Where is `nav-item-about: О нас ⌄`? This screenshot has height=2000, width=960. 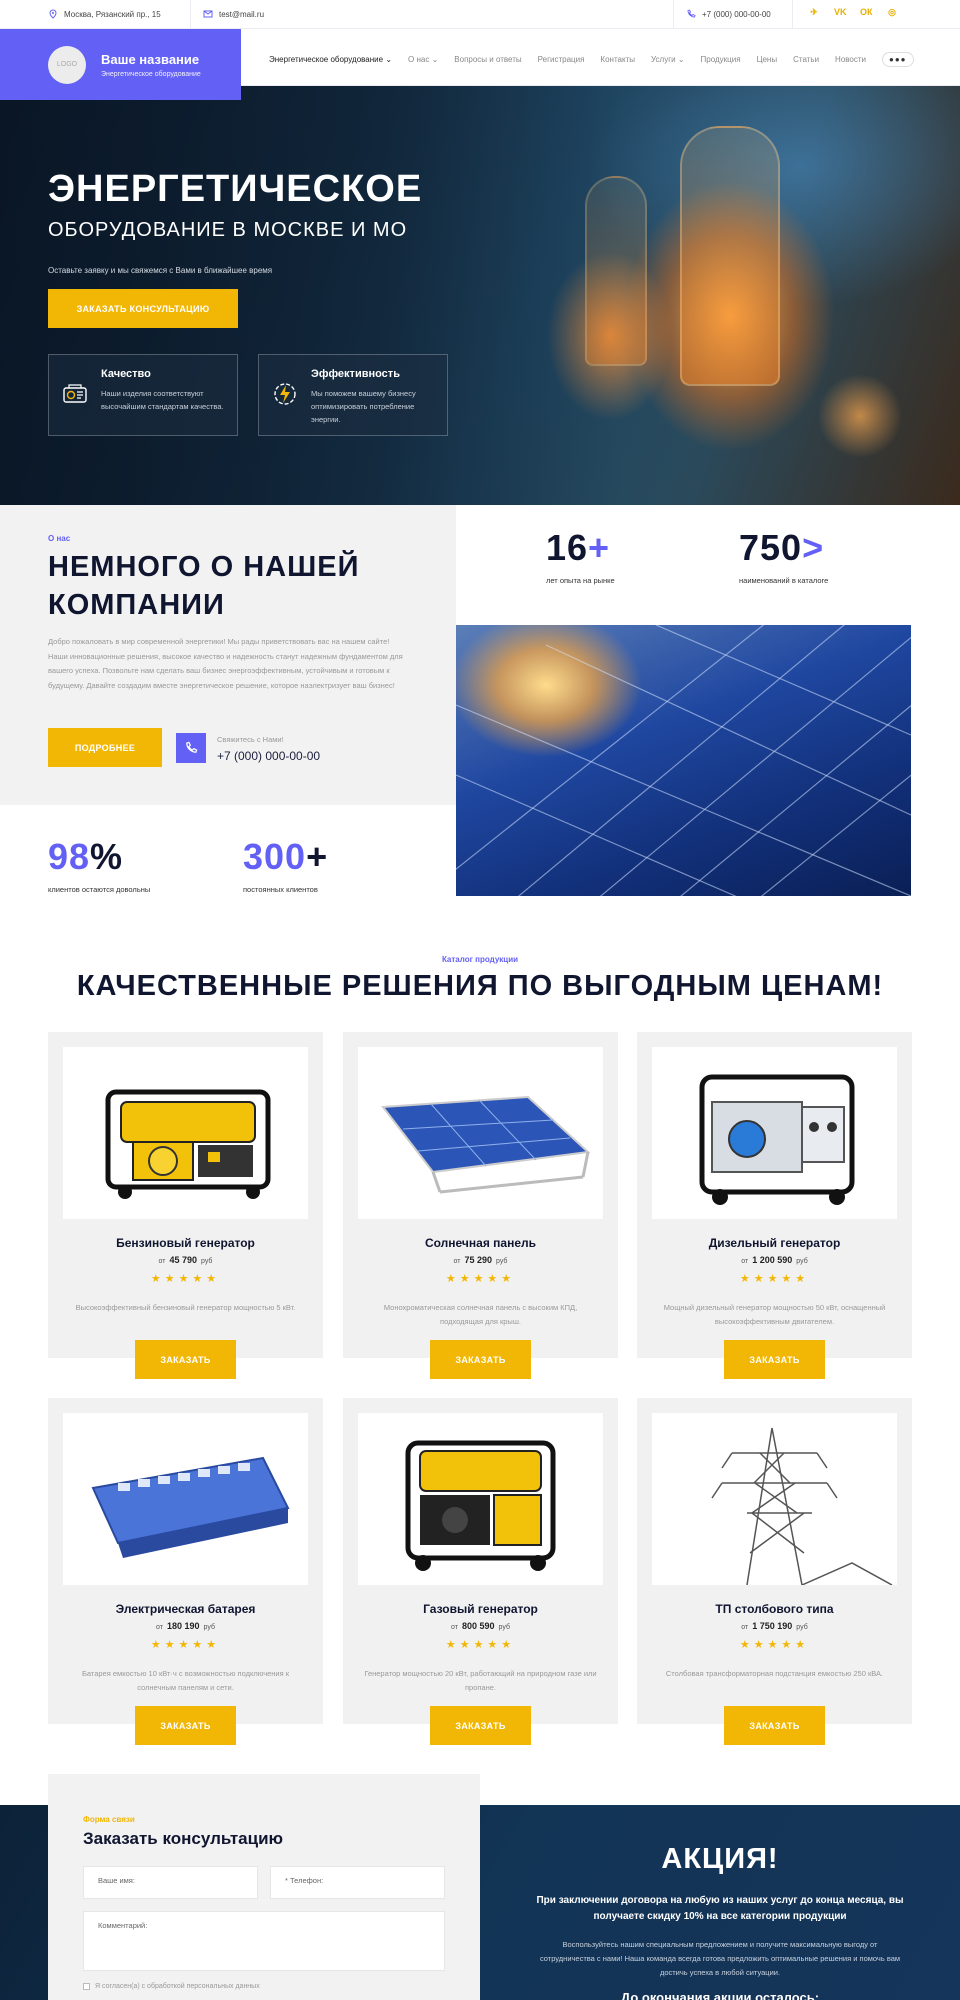
nav-item-about: О нас ⌄ is located at coordinates (423, 59).